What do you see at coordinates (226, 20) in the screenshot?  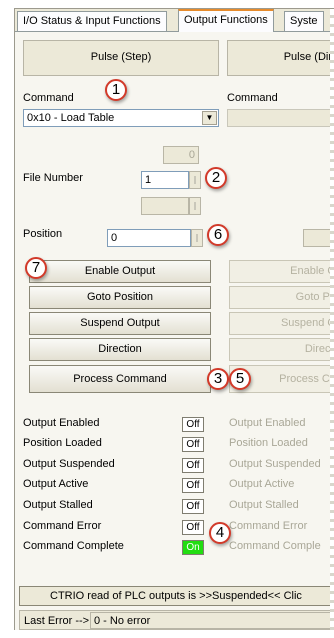 I see `tab-output-functions: Output Functions` at bounding box center [226, 20].